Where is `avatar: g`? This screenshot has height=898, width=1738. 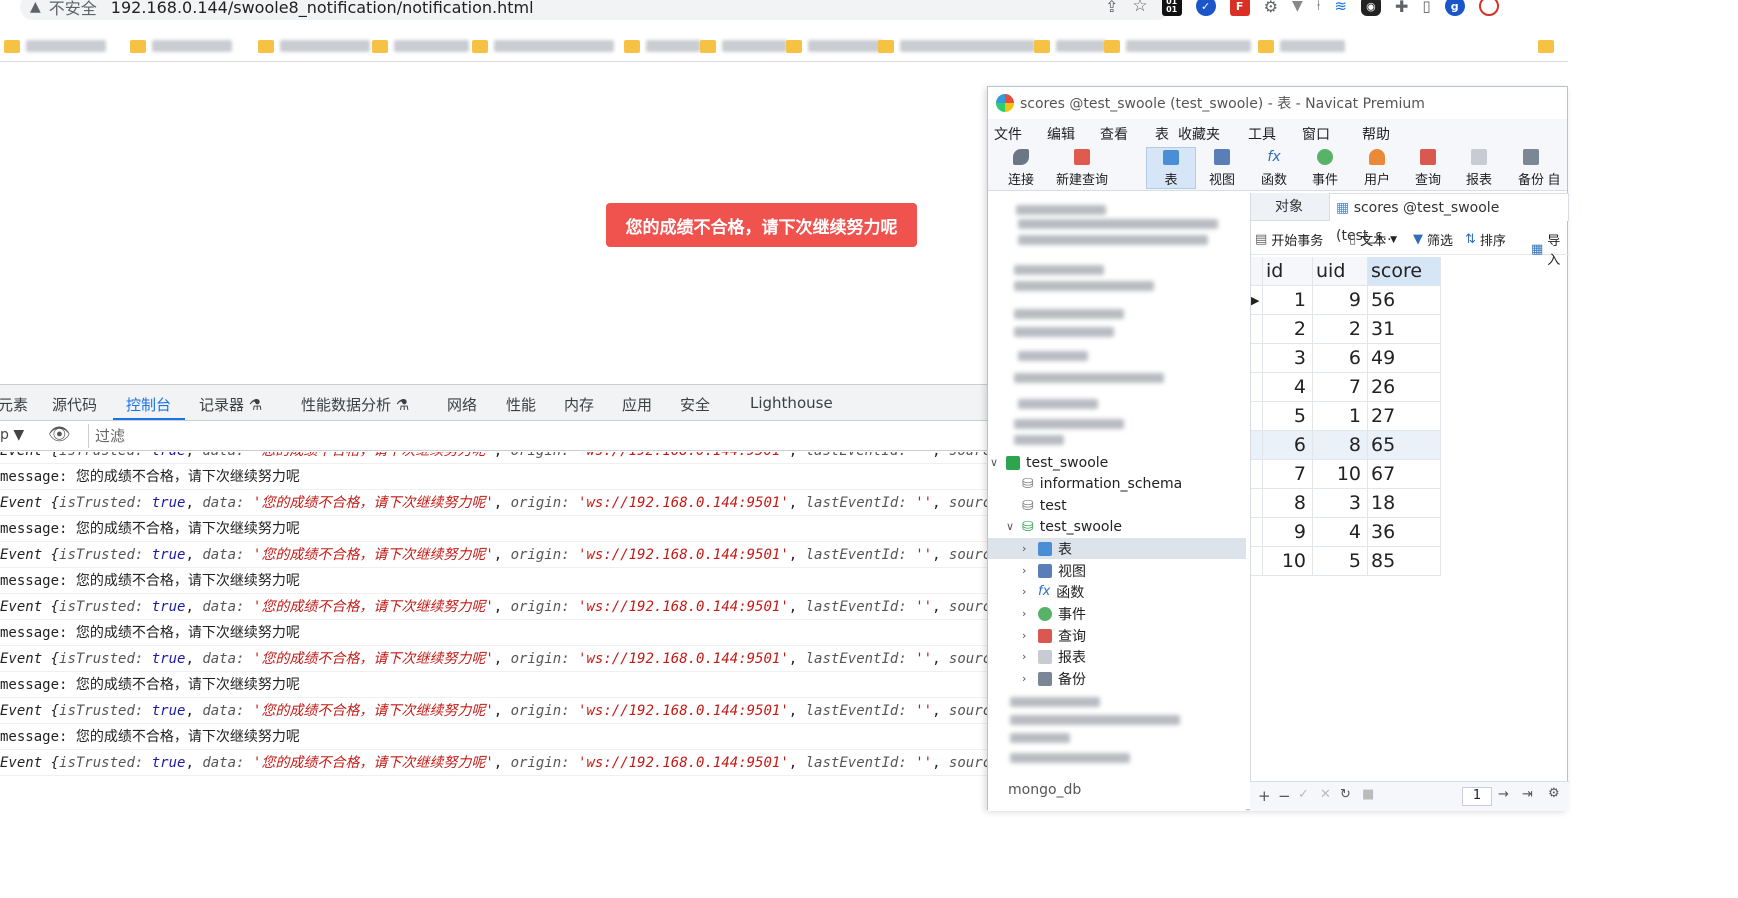 avatar: g is located at coordinates (1454, 8).